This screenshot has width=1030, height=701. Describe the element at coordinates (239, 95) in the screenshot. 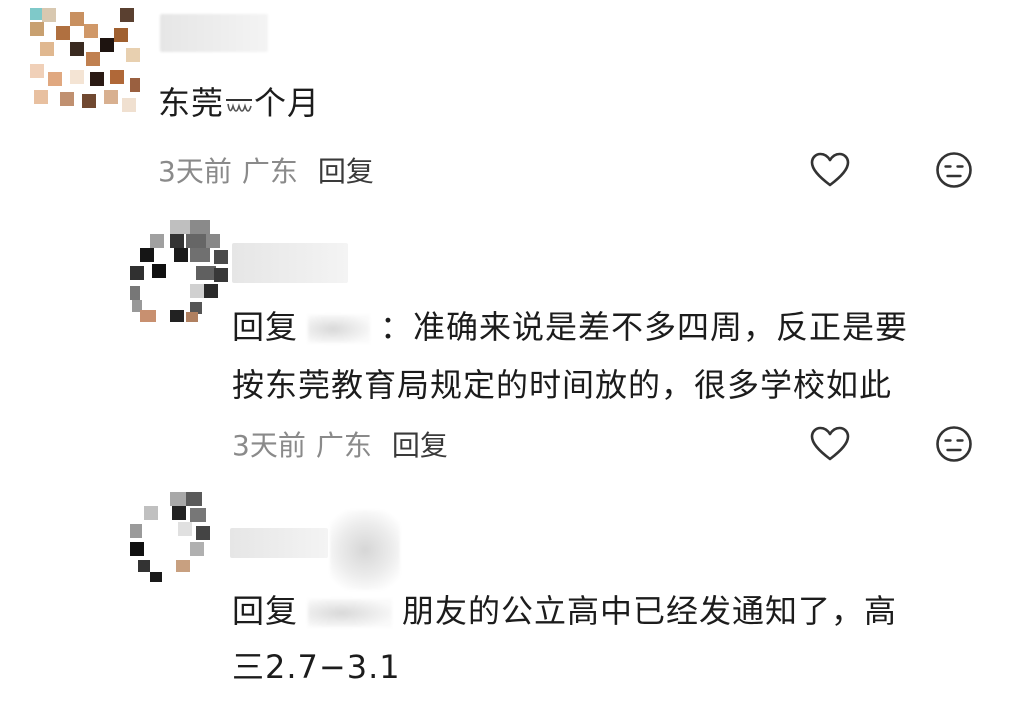

I see `handwritten-scribble` at that location.